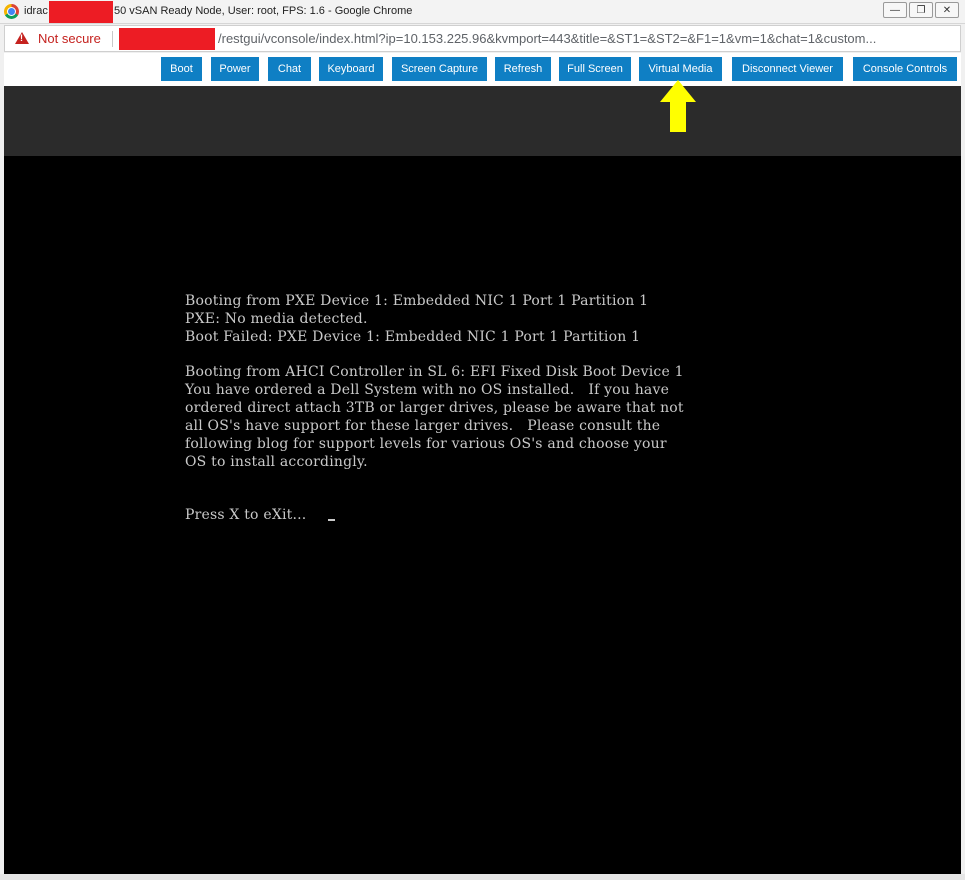  I want to click on window-title-prefix: idrac, so click(36, 11).